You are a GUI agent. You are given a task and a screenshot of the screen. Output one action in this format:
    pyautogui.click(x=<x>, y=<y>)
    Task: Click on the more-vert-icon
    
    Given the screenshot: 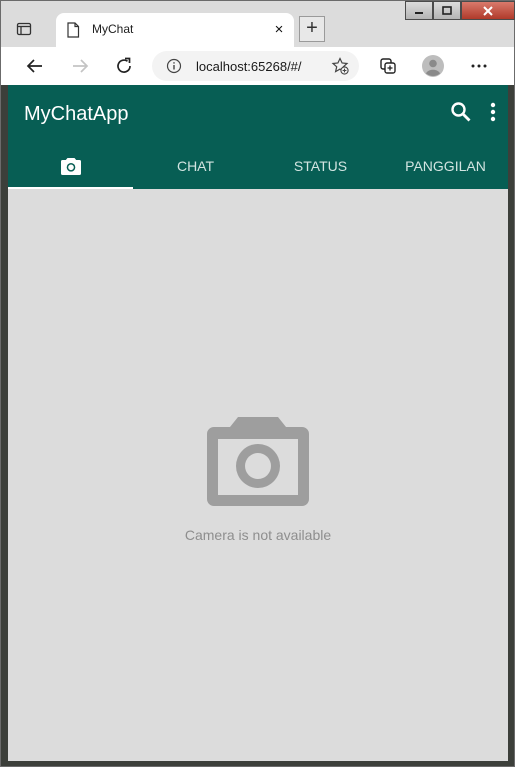 What is the action you would take?
    pyautogui.click(x=493, y=112)
    